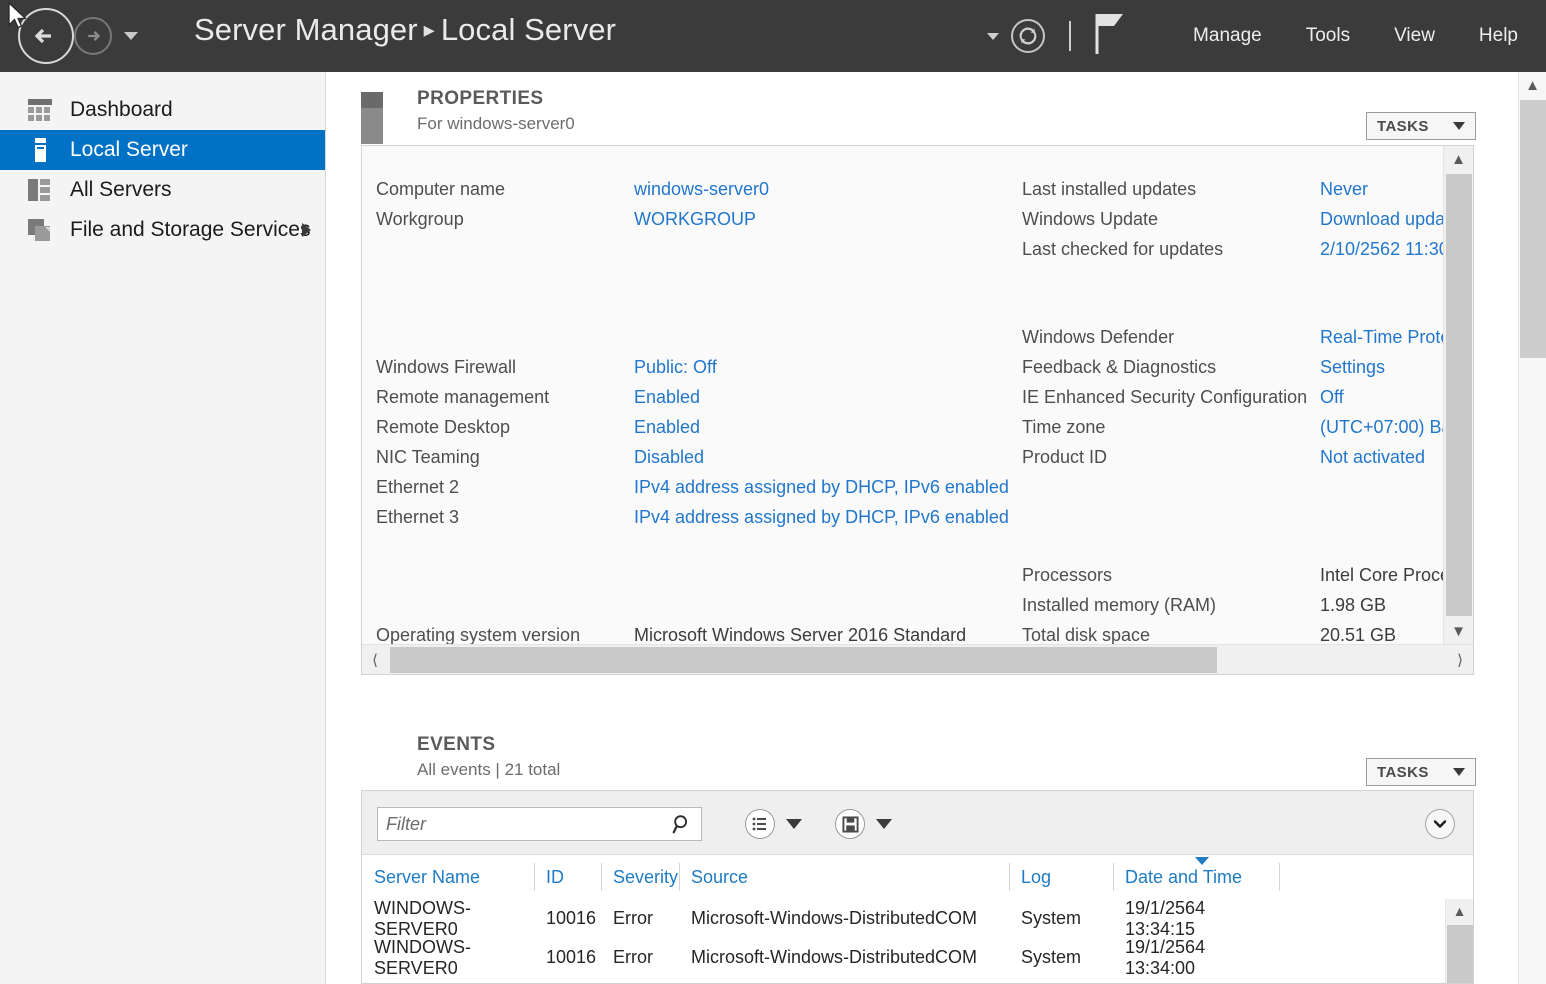 This screenshot has height=984, width=1546. Describe the element at coordinates (1369, 918) in the screenshot. I see `cell-spacer` at that location.